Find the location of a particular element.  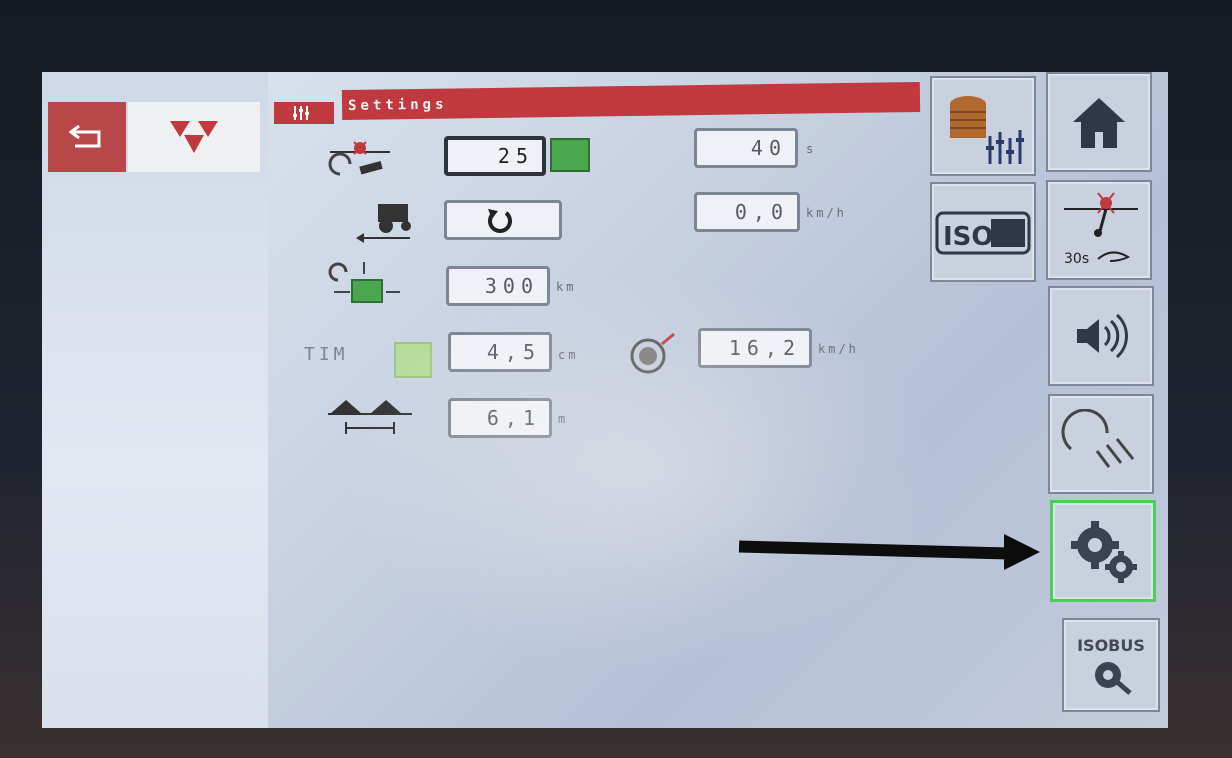

working-width-icon is located at coordinates (370, 417).